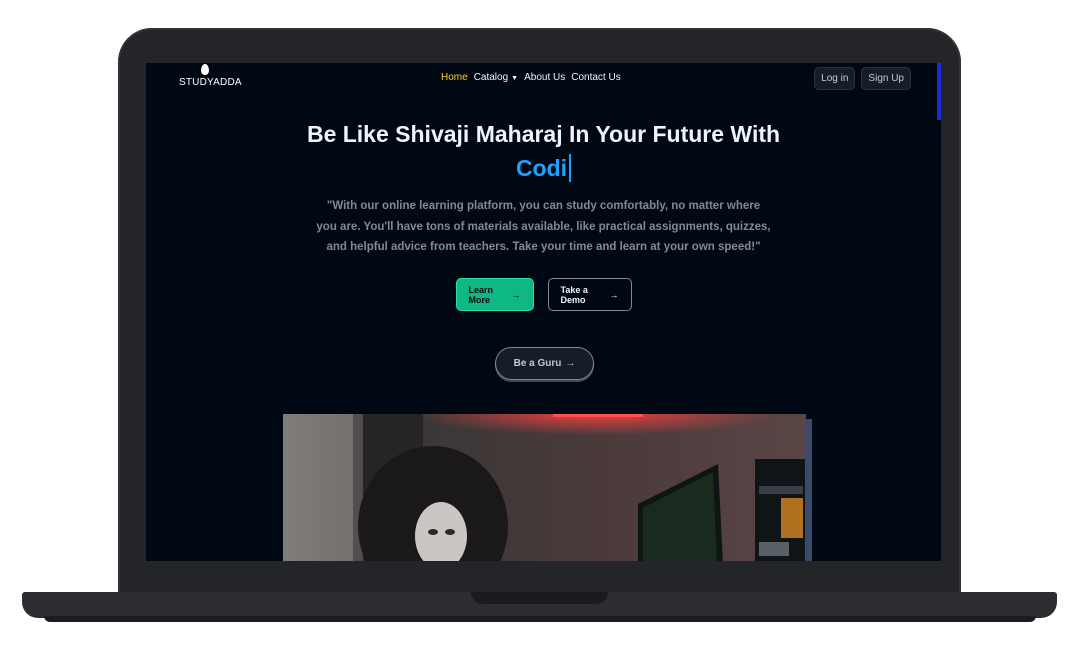 The width and height of the screenshot is (1080, 663). What do you see at coordinates (544, 77) in the screenshot?
I see `nav-about: About Us` at bounding box center [544, 77].